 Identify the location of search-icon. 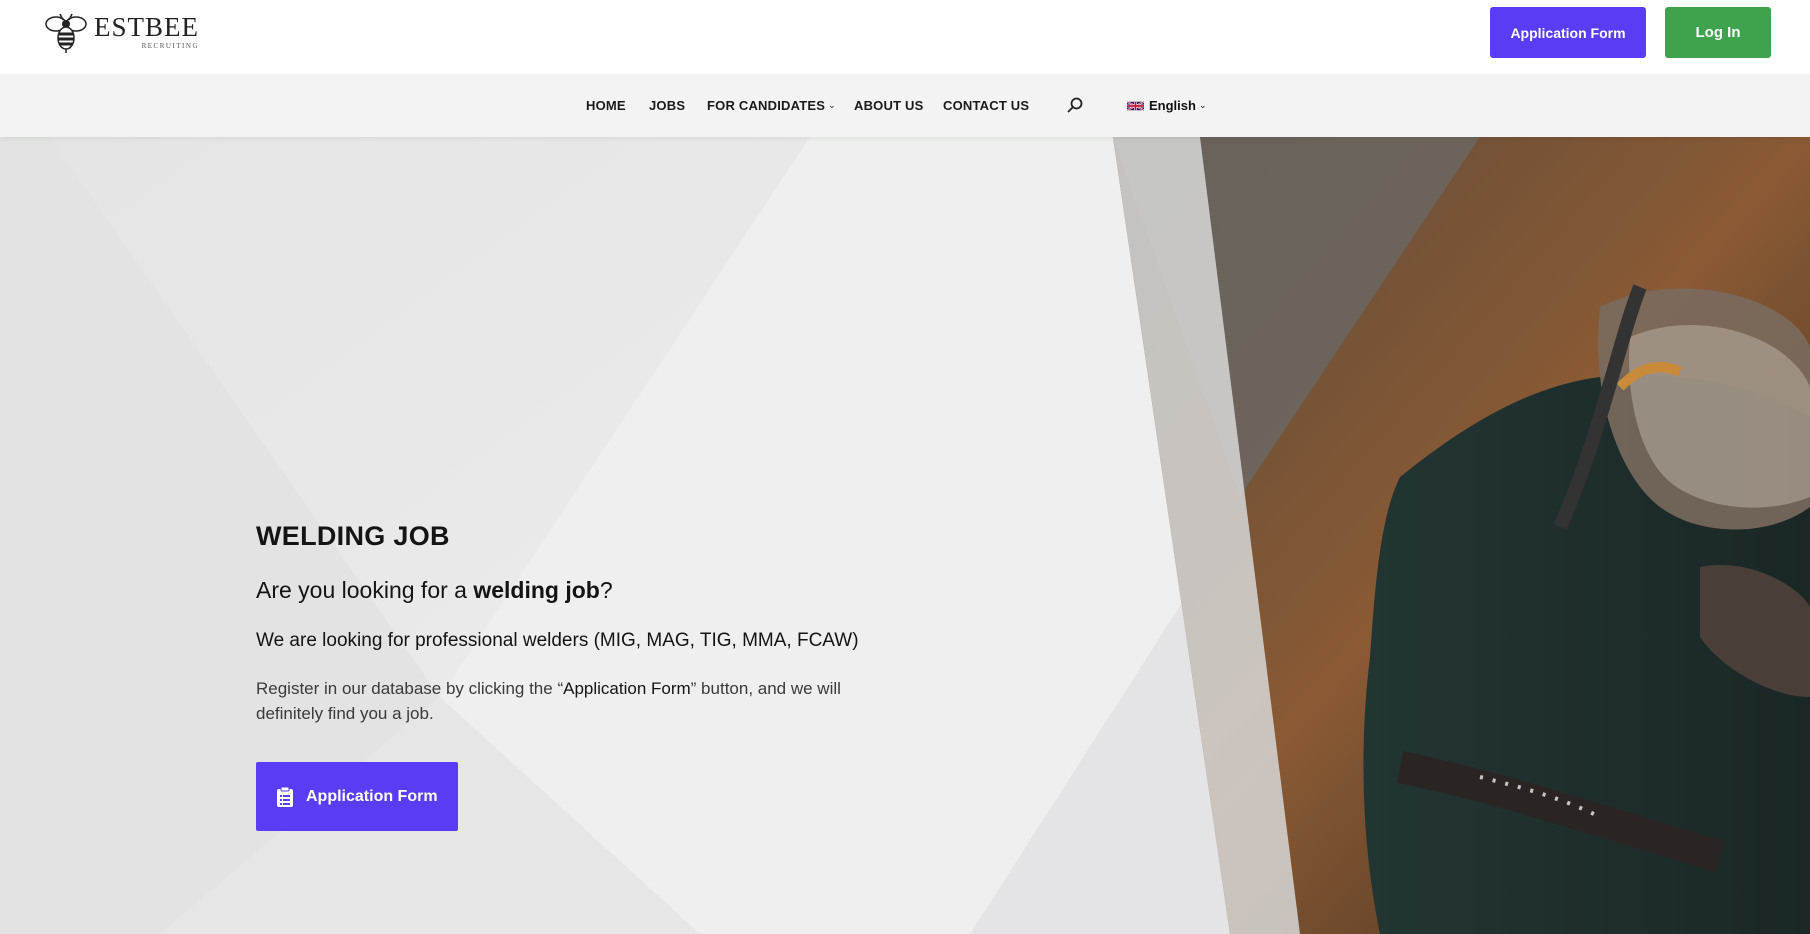
(1075, 105).